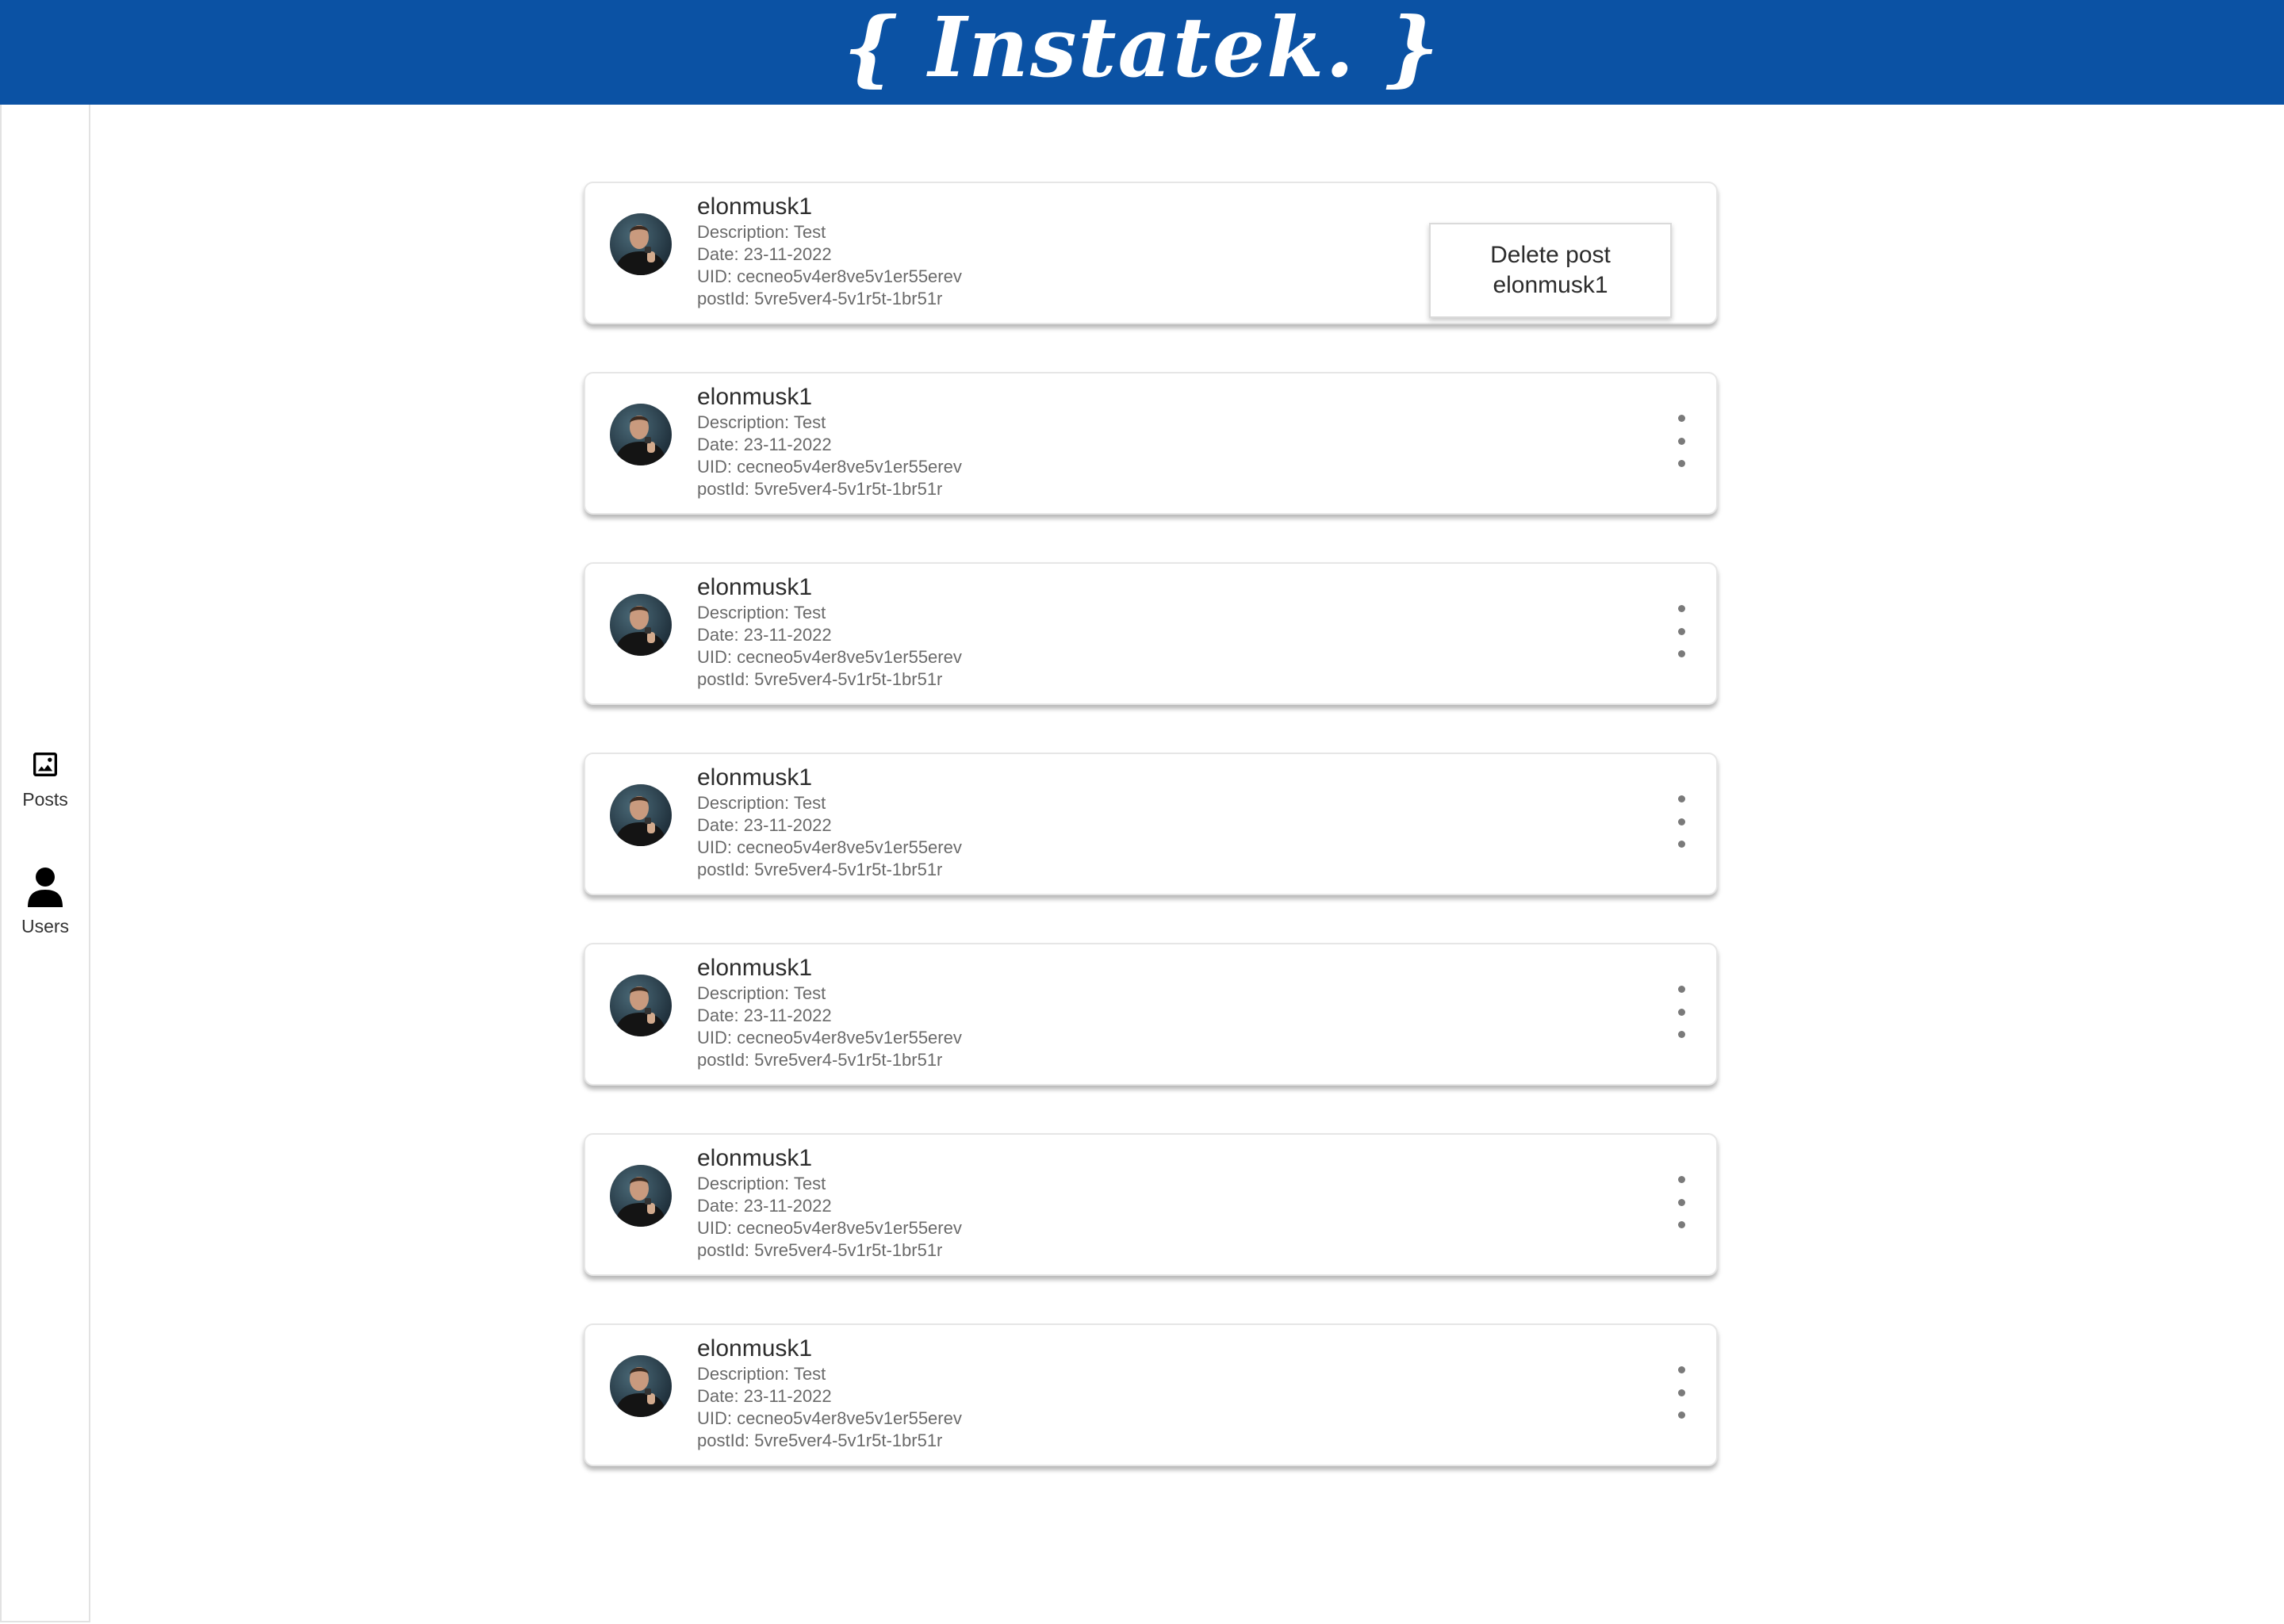  I want to click on sidebar-item-posts: Posts, so click(45, 779).